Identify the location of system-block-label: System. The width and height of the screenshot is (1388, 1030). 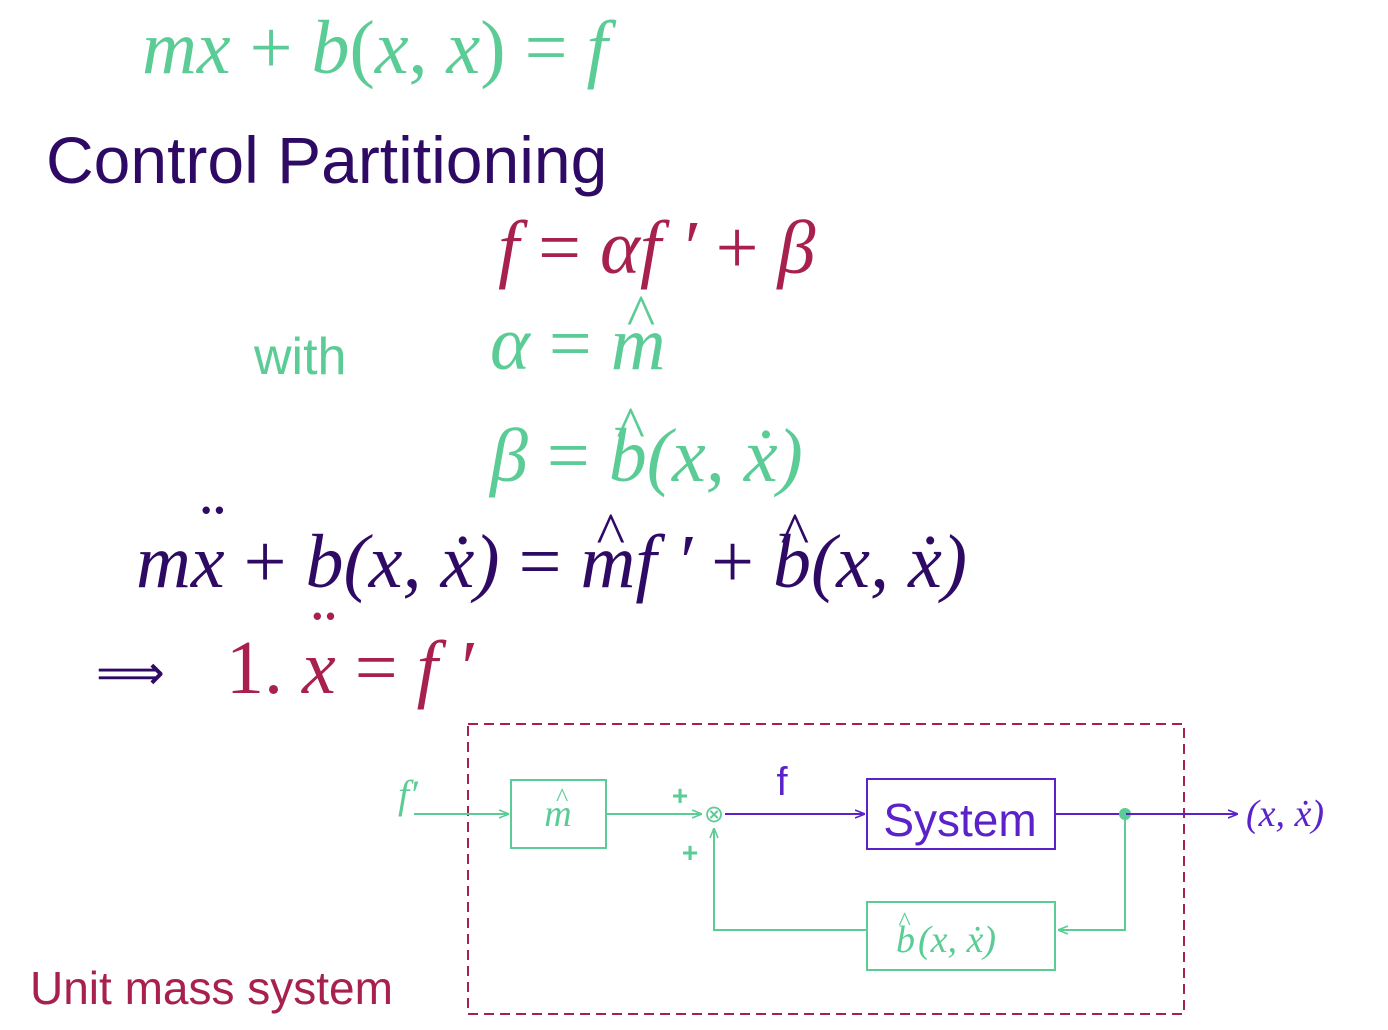
(959, 820).